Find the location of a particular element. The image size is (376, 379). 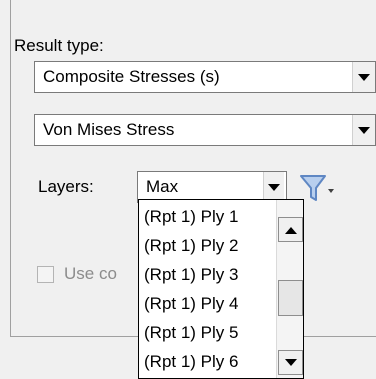

scrollbar-thumb is located at coordinates (290, 298).